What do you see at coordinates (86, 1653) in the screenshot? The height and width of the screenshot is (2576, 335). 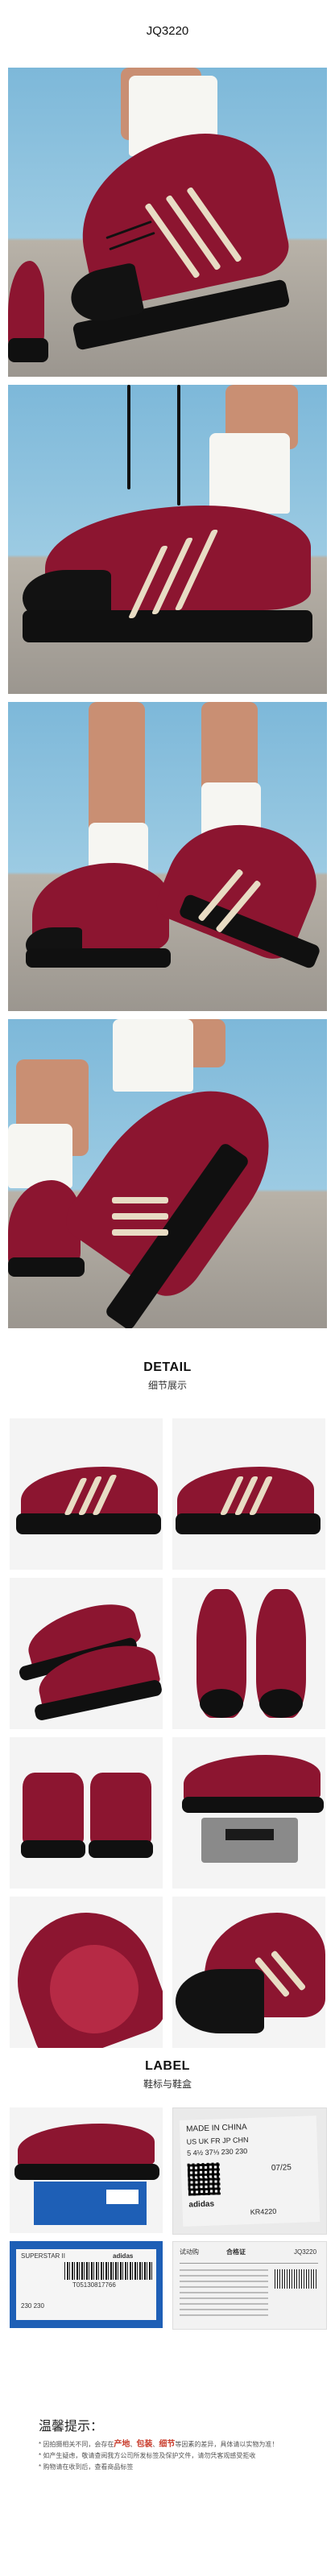 I see `detail-photo-pair-angled` at bounding box center [86, 1653].